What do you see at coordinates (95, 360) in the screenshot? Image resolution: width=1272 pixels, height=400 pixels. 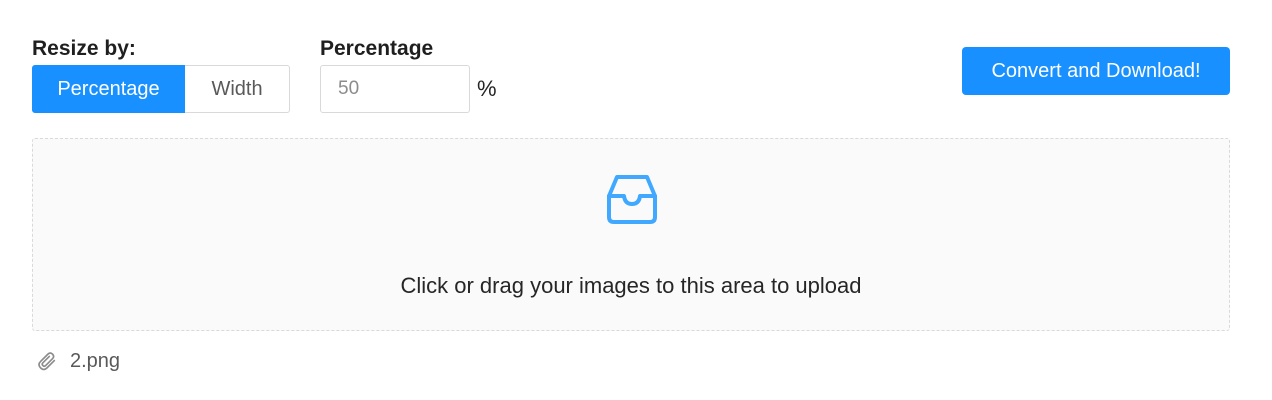 I see `file-name: 2.png` at bounding box center [95, 360].